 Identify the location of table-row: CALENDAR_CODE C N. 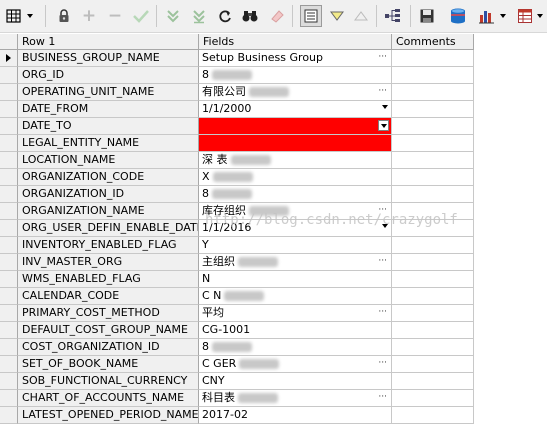
(237, 296).